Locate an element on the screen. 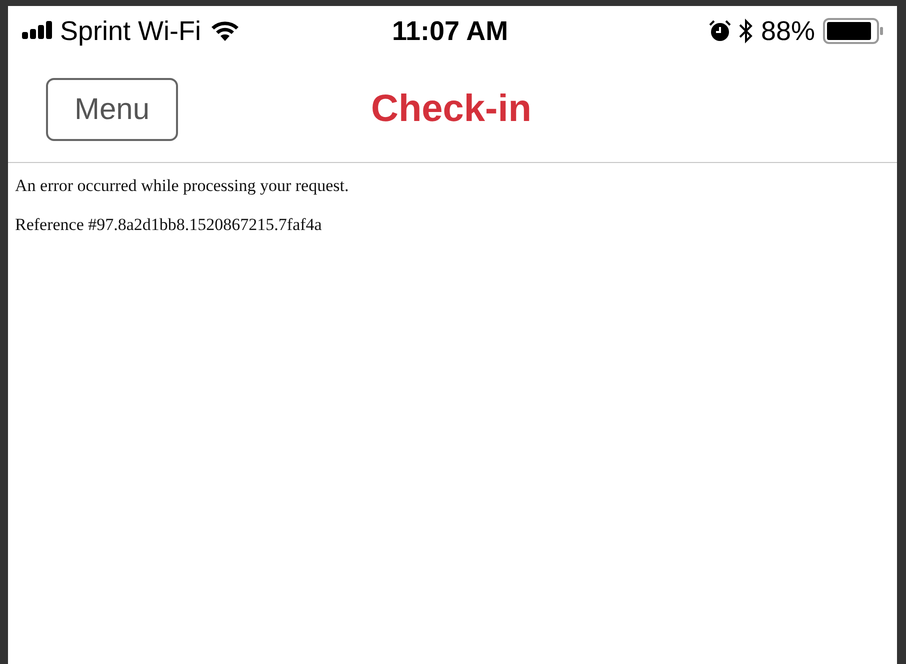 Image resolution: width=906 pixels, height=664 pixels. carrier-name: Sprint Wi-Fi is located at coordinates (130, 31).